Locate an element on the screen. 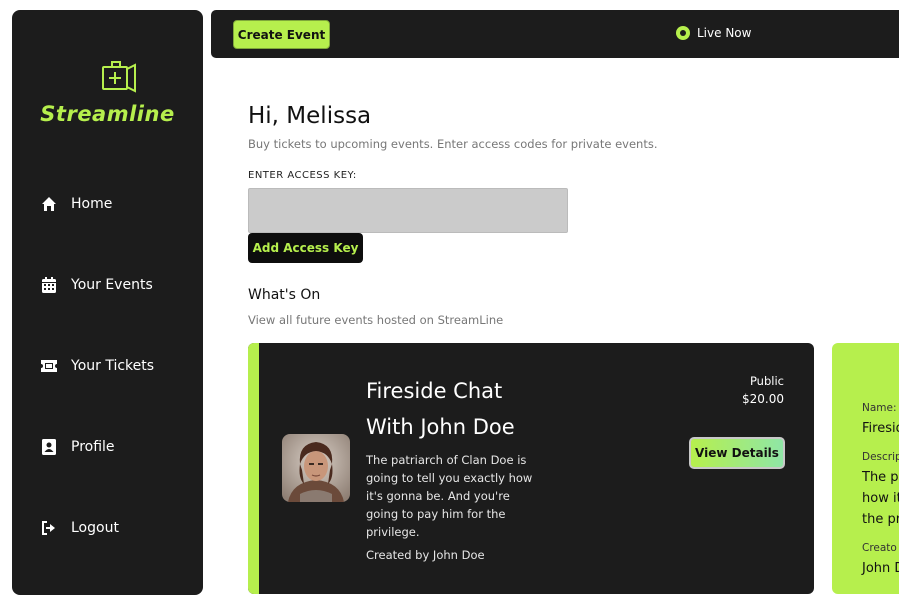 The image size is (899, 599). sidebar-item-profile: Profile is located at coordinates (77, 447).